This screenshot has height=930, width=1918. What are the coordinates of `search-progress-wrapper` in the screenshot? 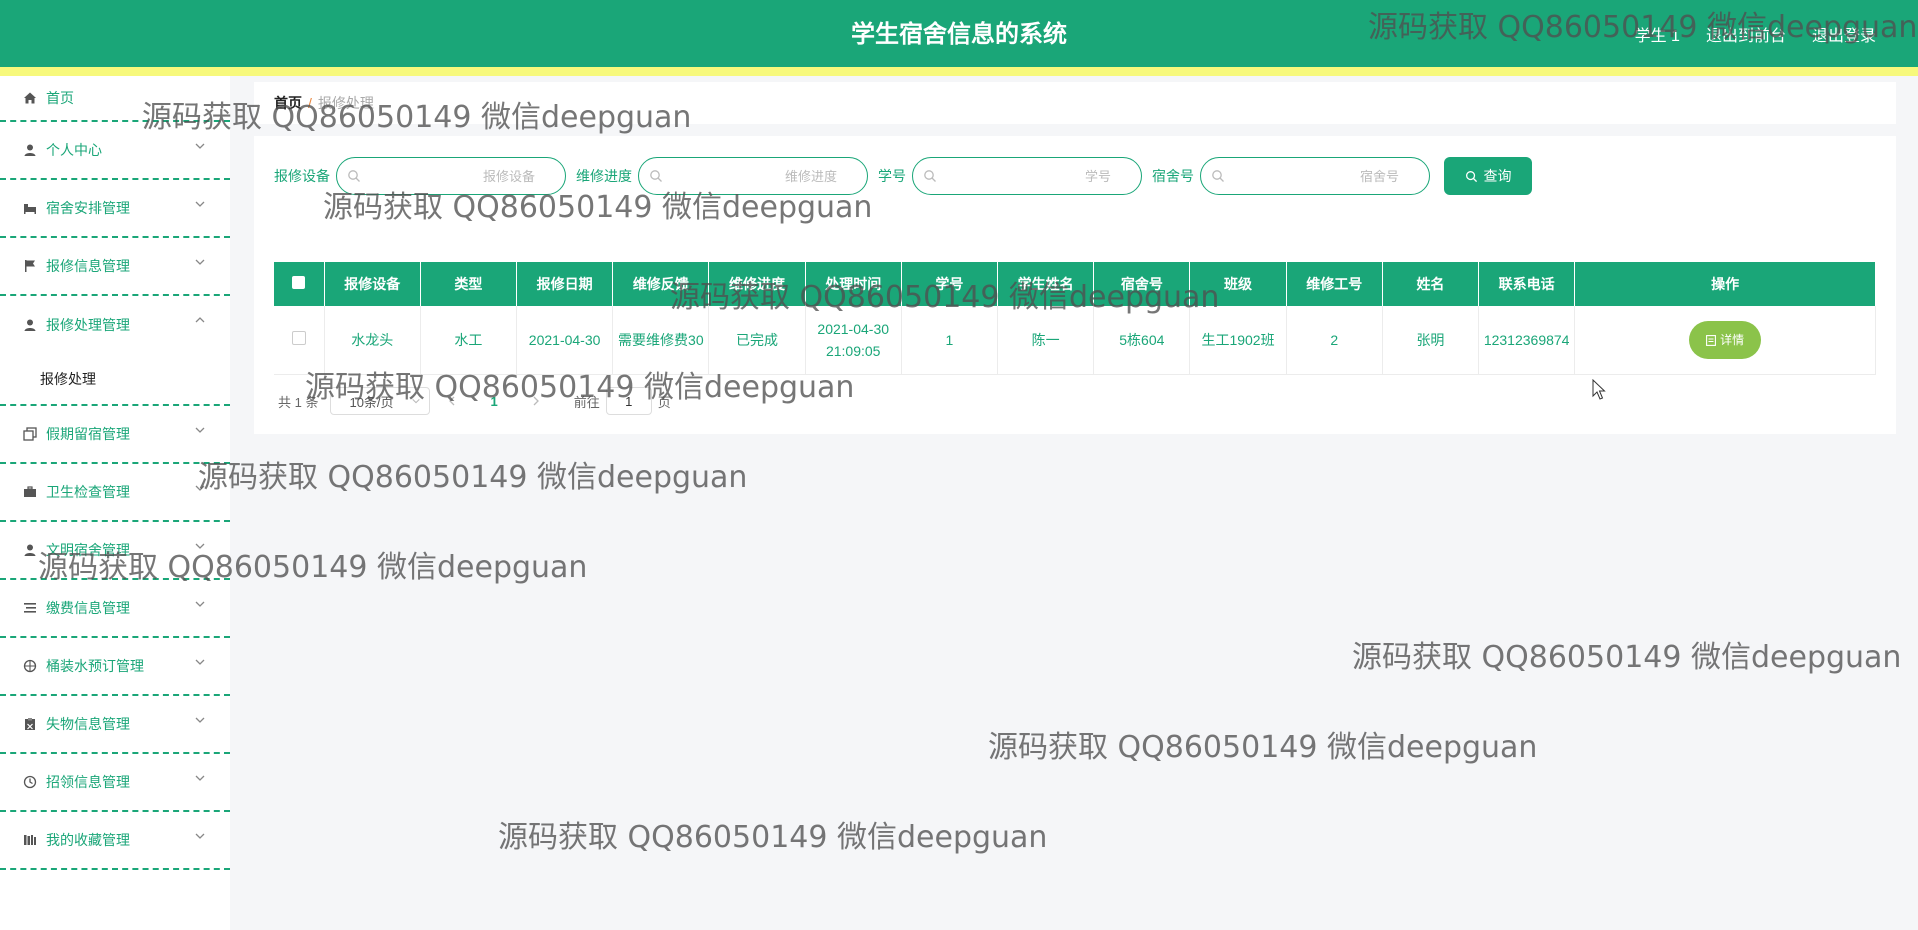 It's located at (753, 176).